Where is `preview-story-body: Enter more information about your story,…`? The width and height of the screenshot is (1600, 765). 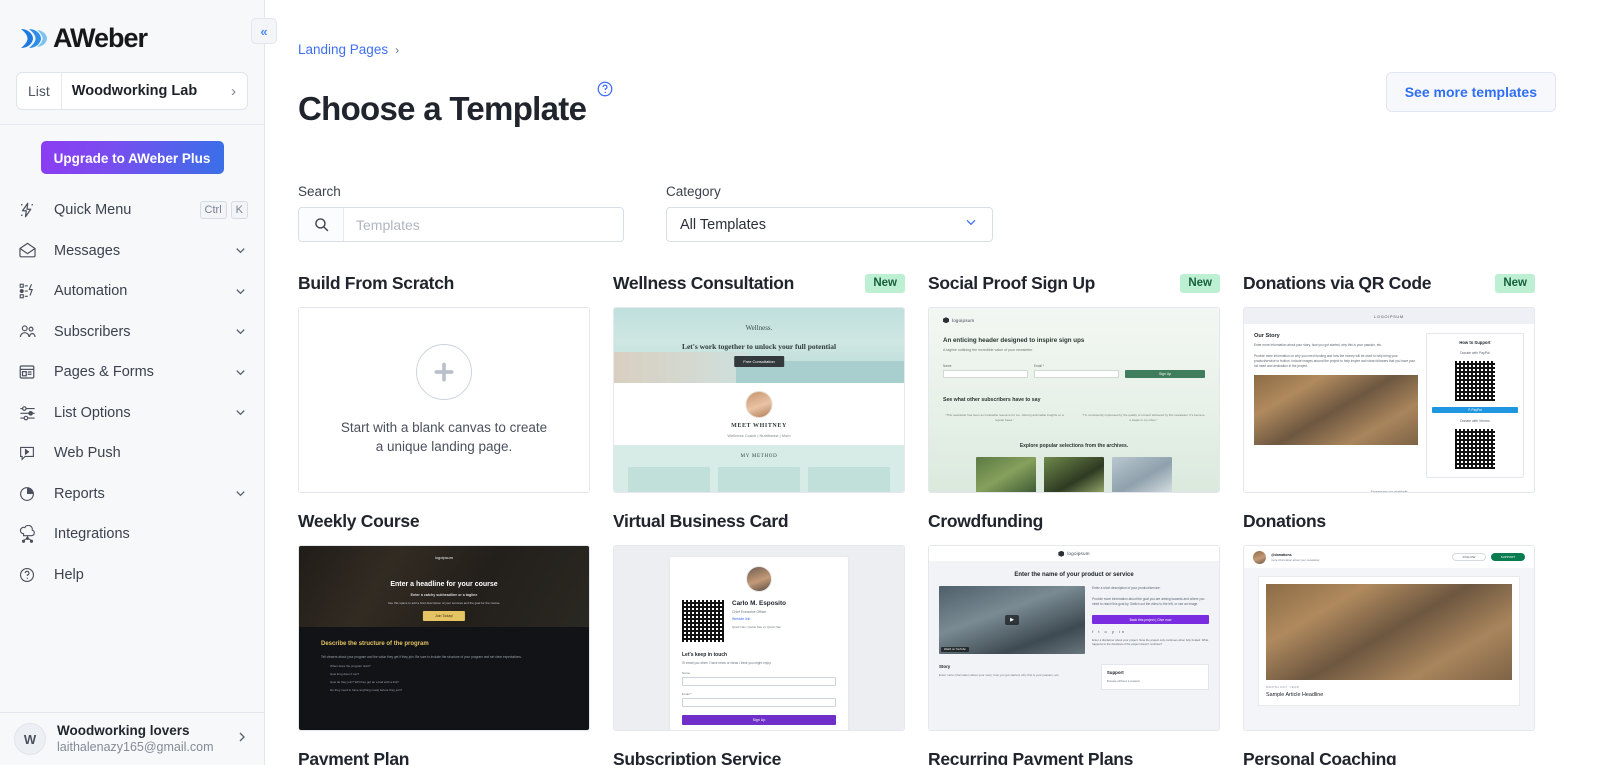 preview-story-body: Enter more information about your story,… is located at coordinates (999, 675).